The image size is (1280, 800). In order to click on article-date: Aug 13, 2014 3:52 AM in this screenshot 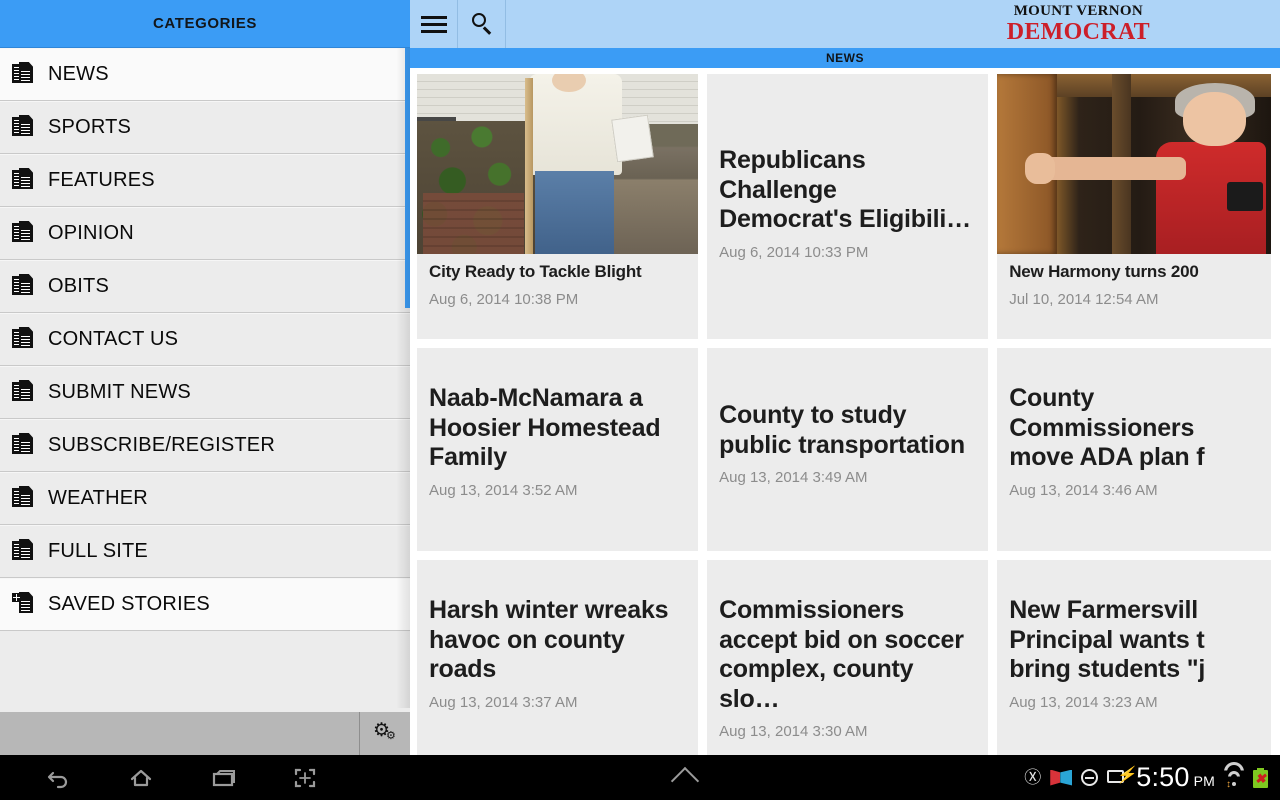, I will do `click(503, 490)`.